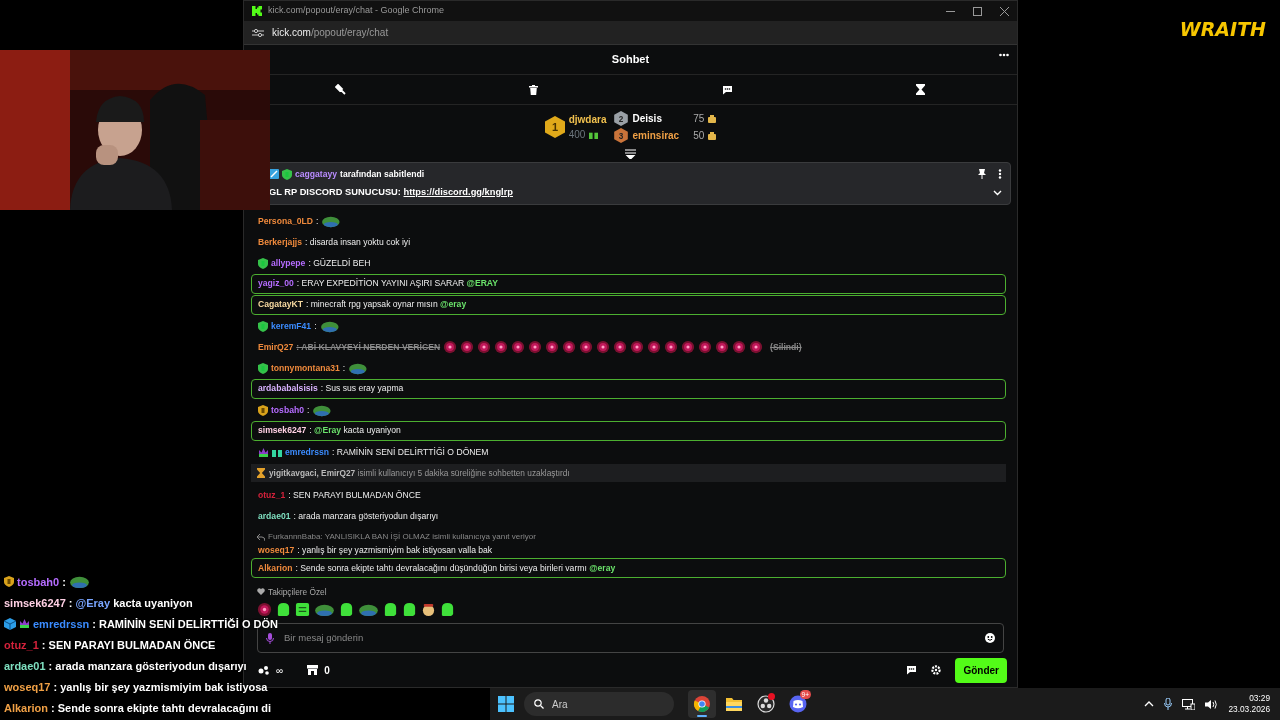 The image size is (1280, 720). What do you see at coordinates (257, 11) in the screenshot?
I see `app-logo-icon` at bounding box center [257, 11].